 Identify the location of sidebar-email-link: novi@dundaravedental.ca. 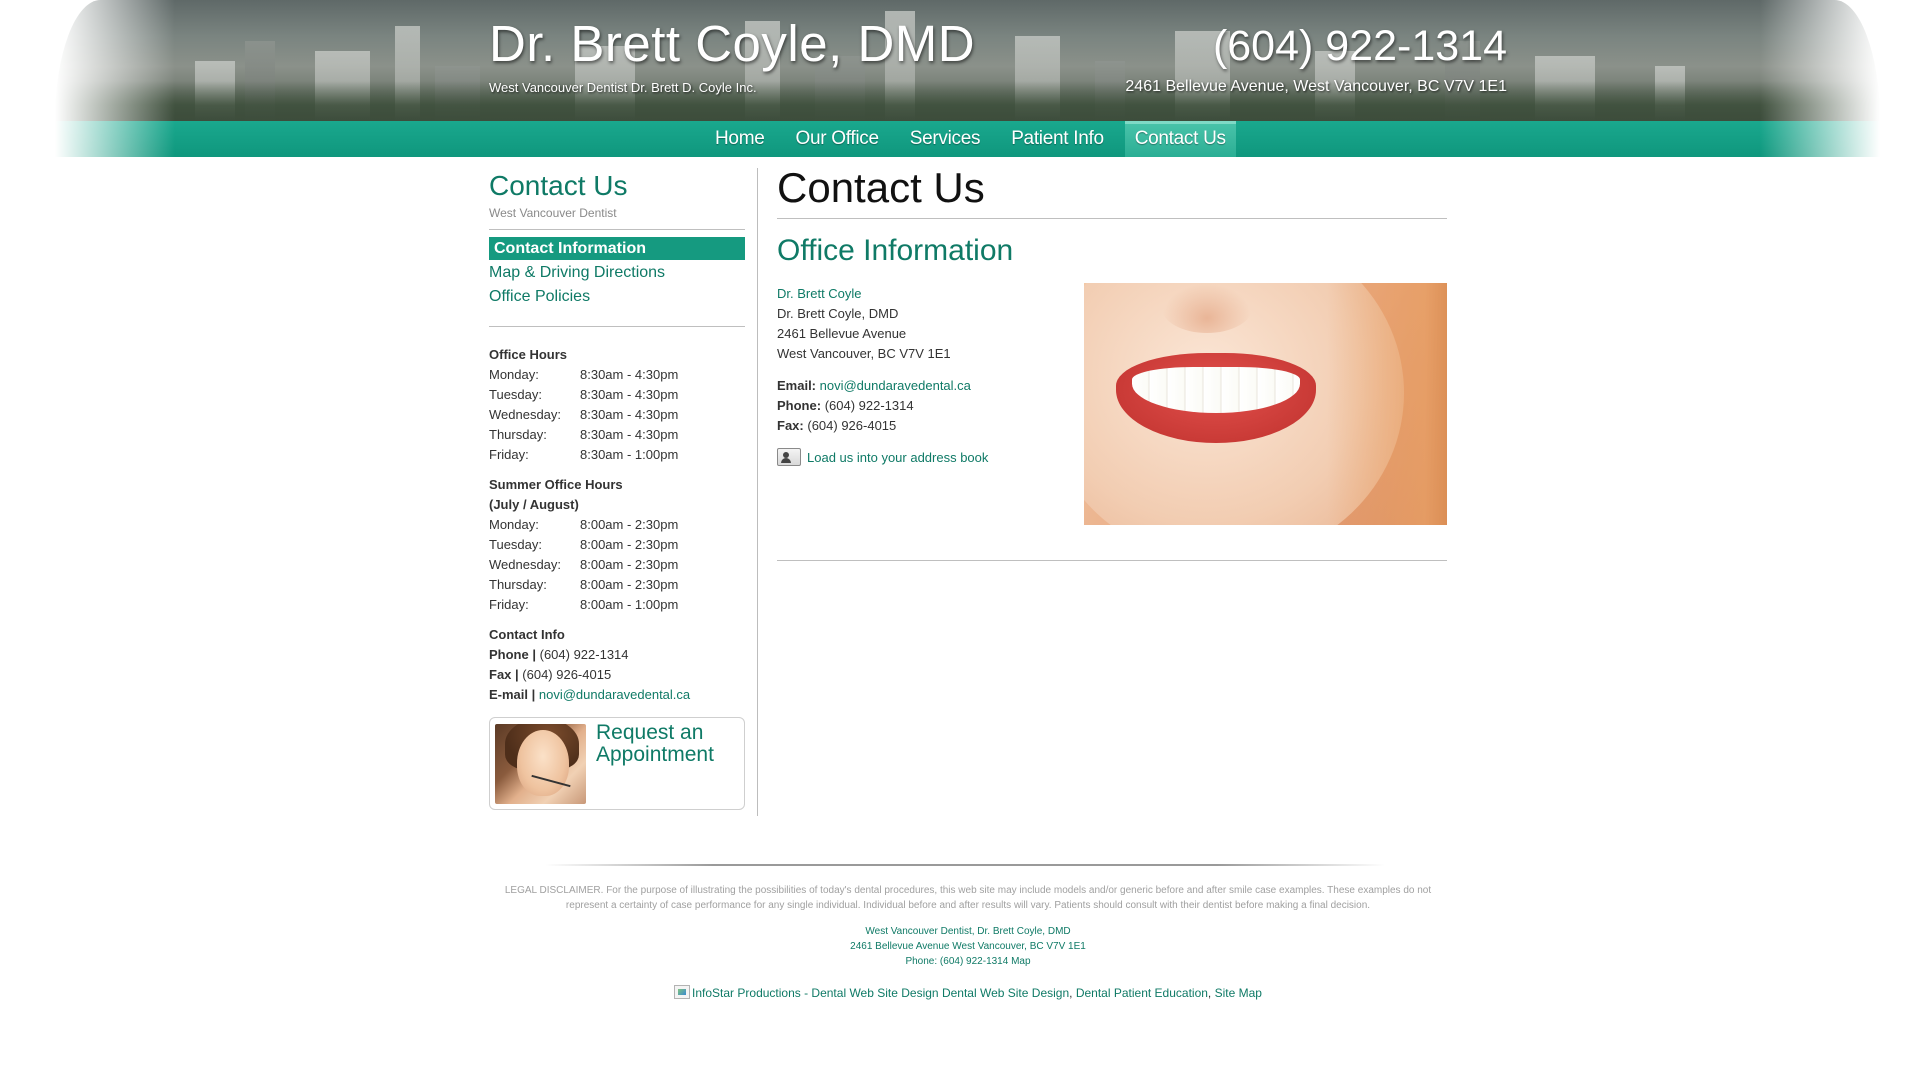
(614, 694).